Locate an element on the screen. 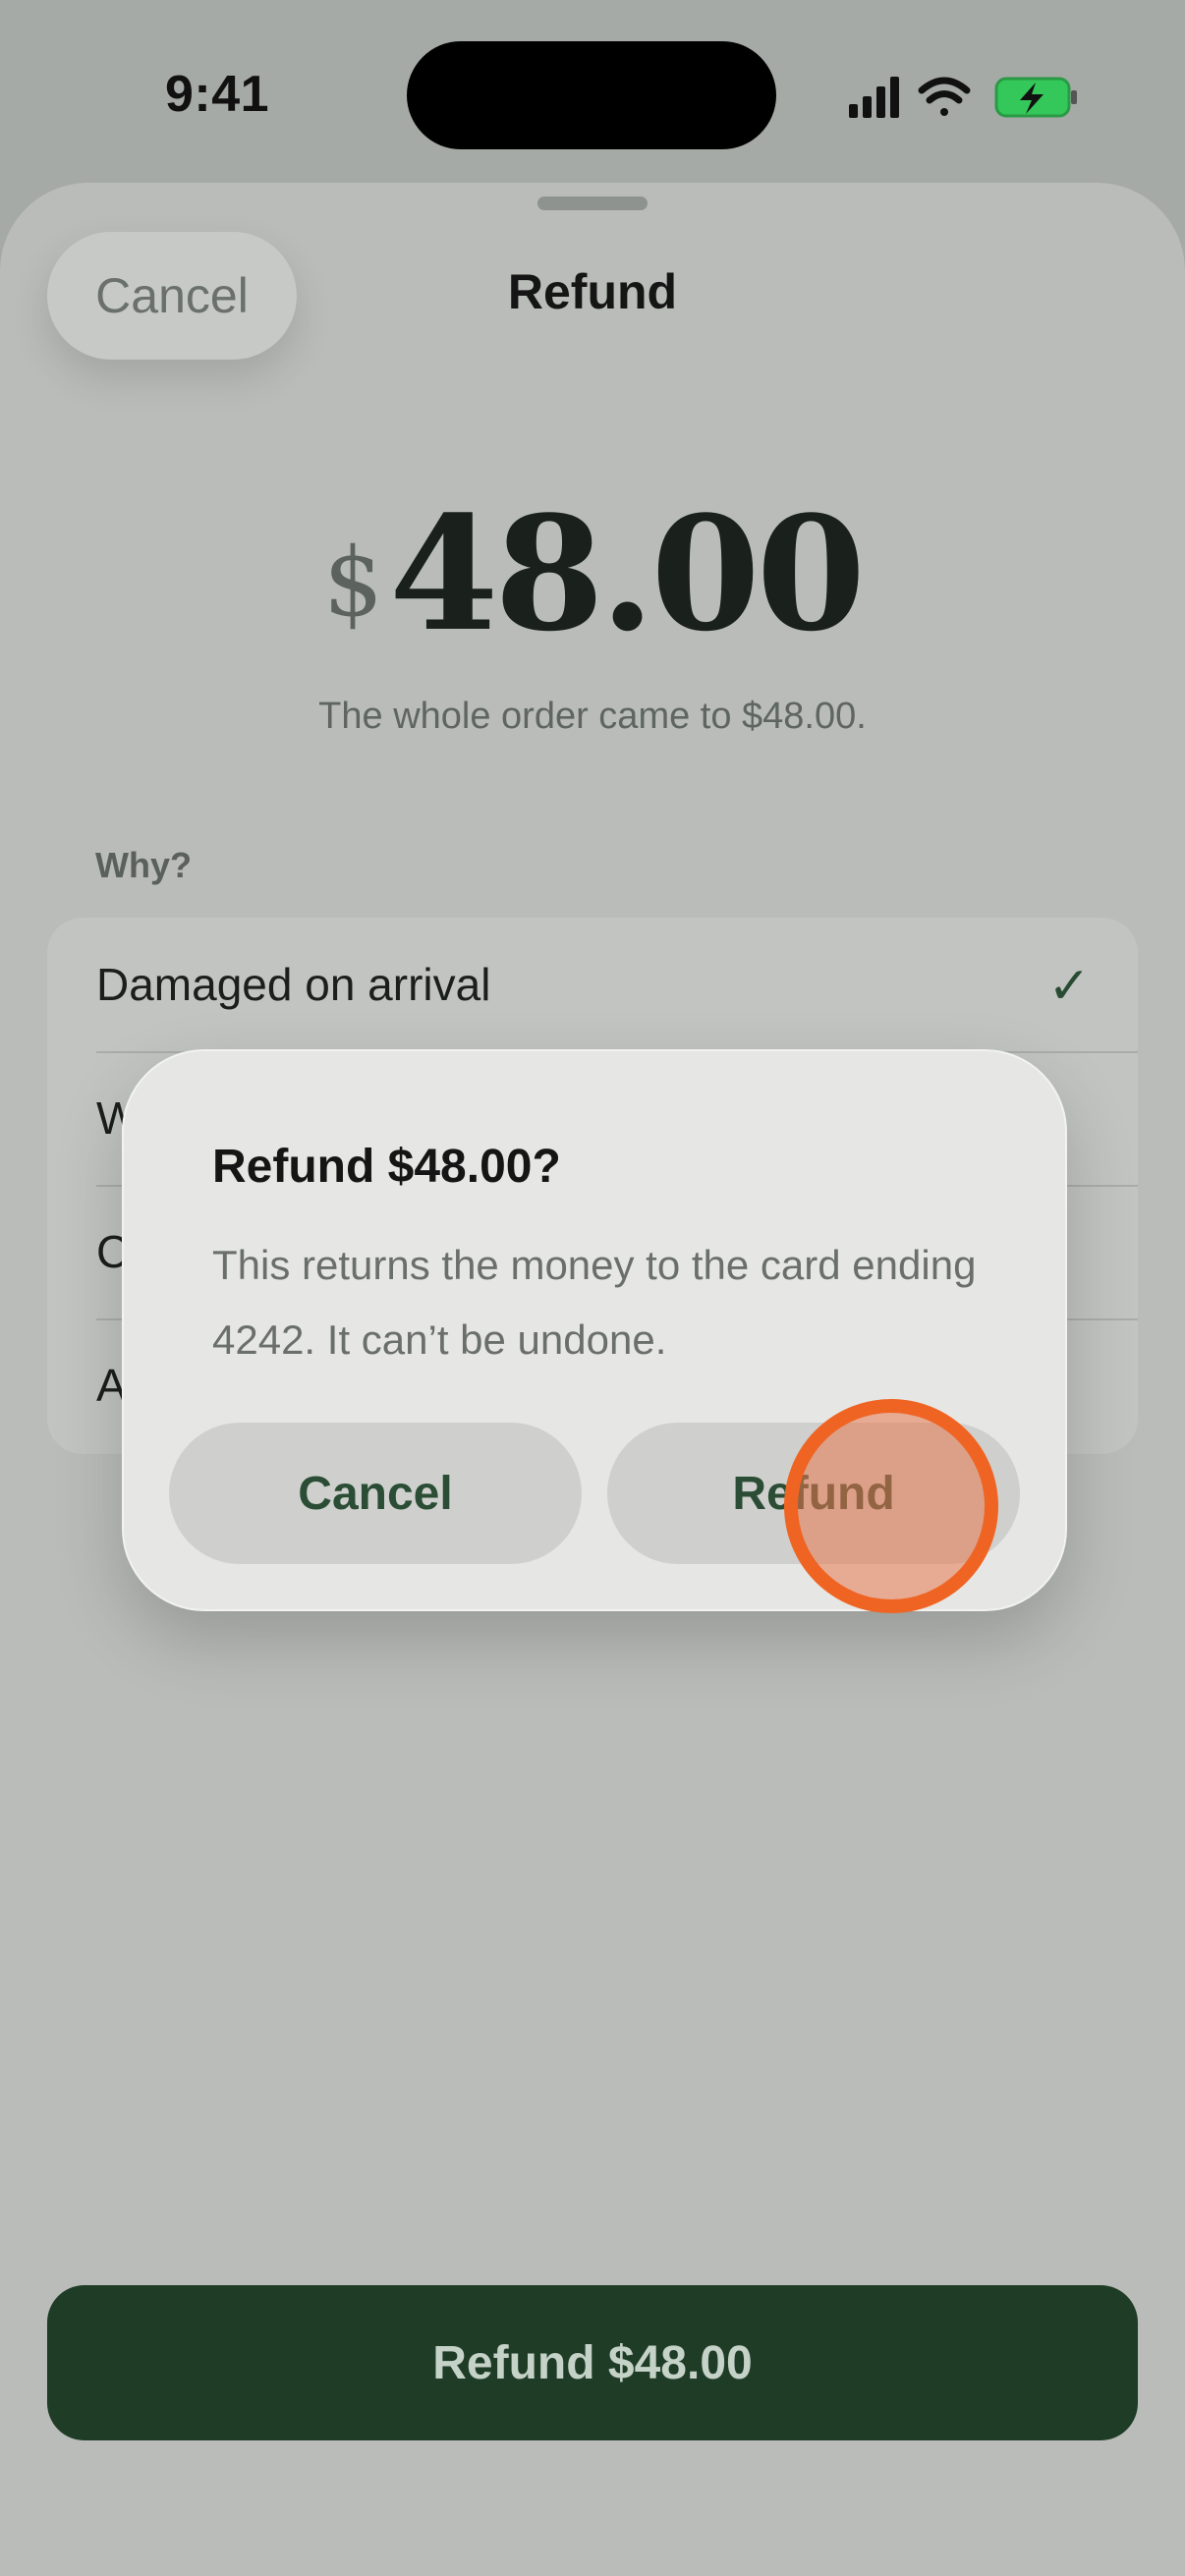 The height and width of the screenshot is (2576, 1185). wifi-icon is located at coordinates (945, 96).